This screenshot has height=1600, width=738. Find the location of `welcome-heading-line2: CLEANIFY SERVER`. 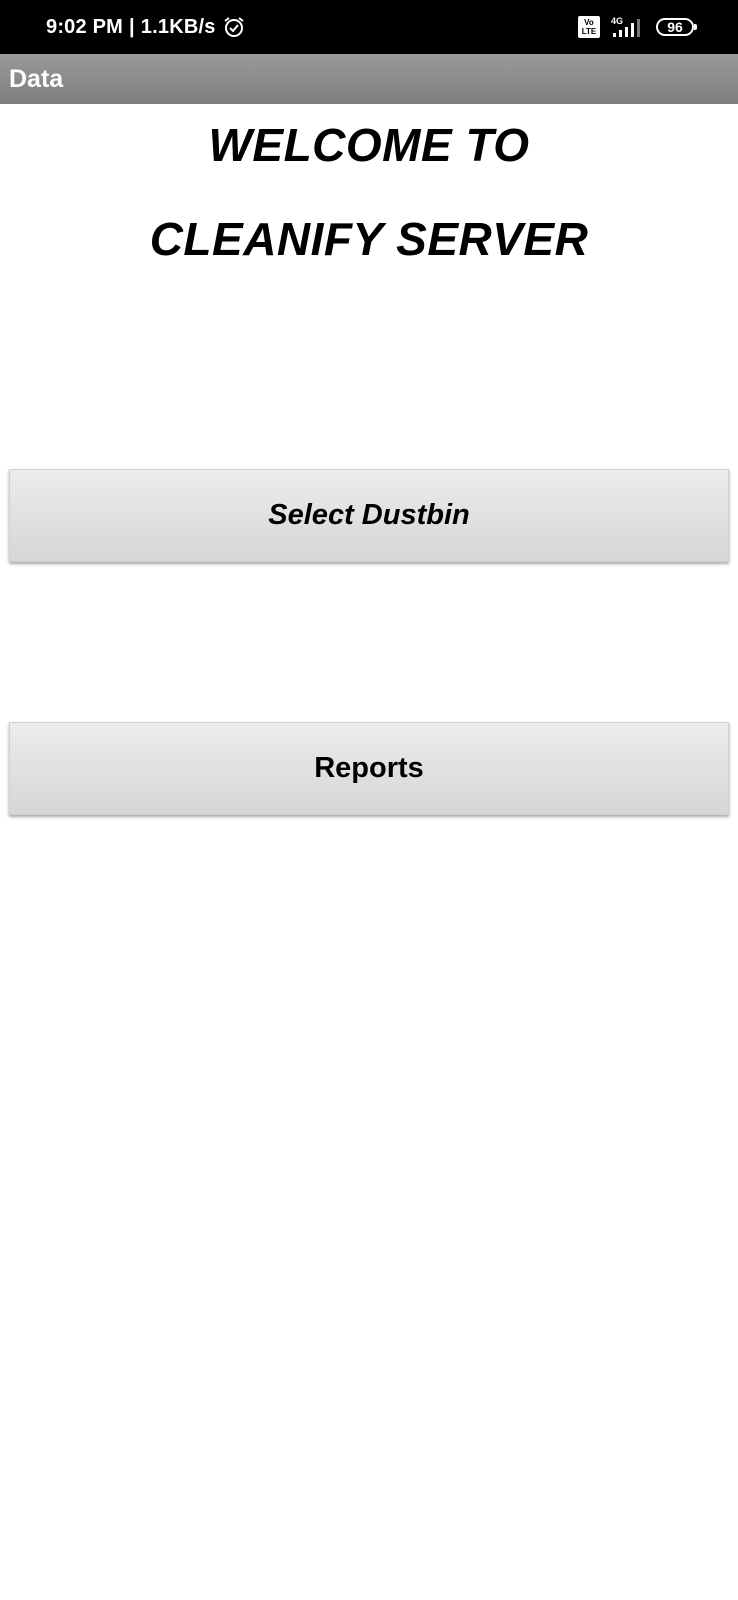

welcome-heading-line2: CLEANIFY SERVER is located at coordinates (369, 239).